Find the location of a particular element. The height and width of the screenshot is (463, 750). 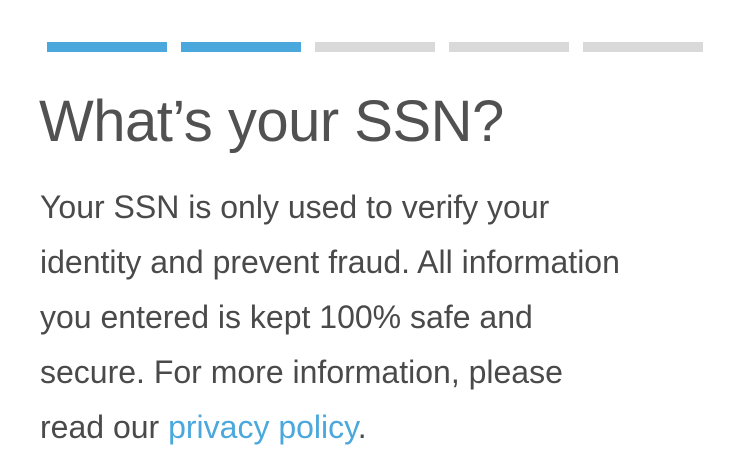

explanation-line-5-suffix: . is located at coordinates (362, 427).